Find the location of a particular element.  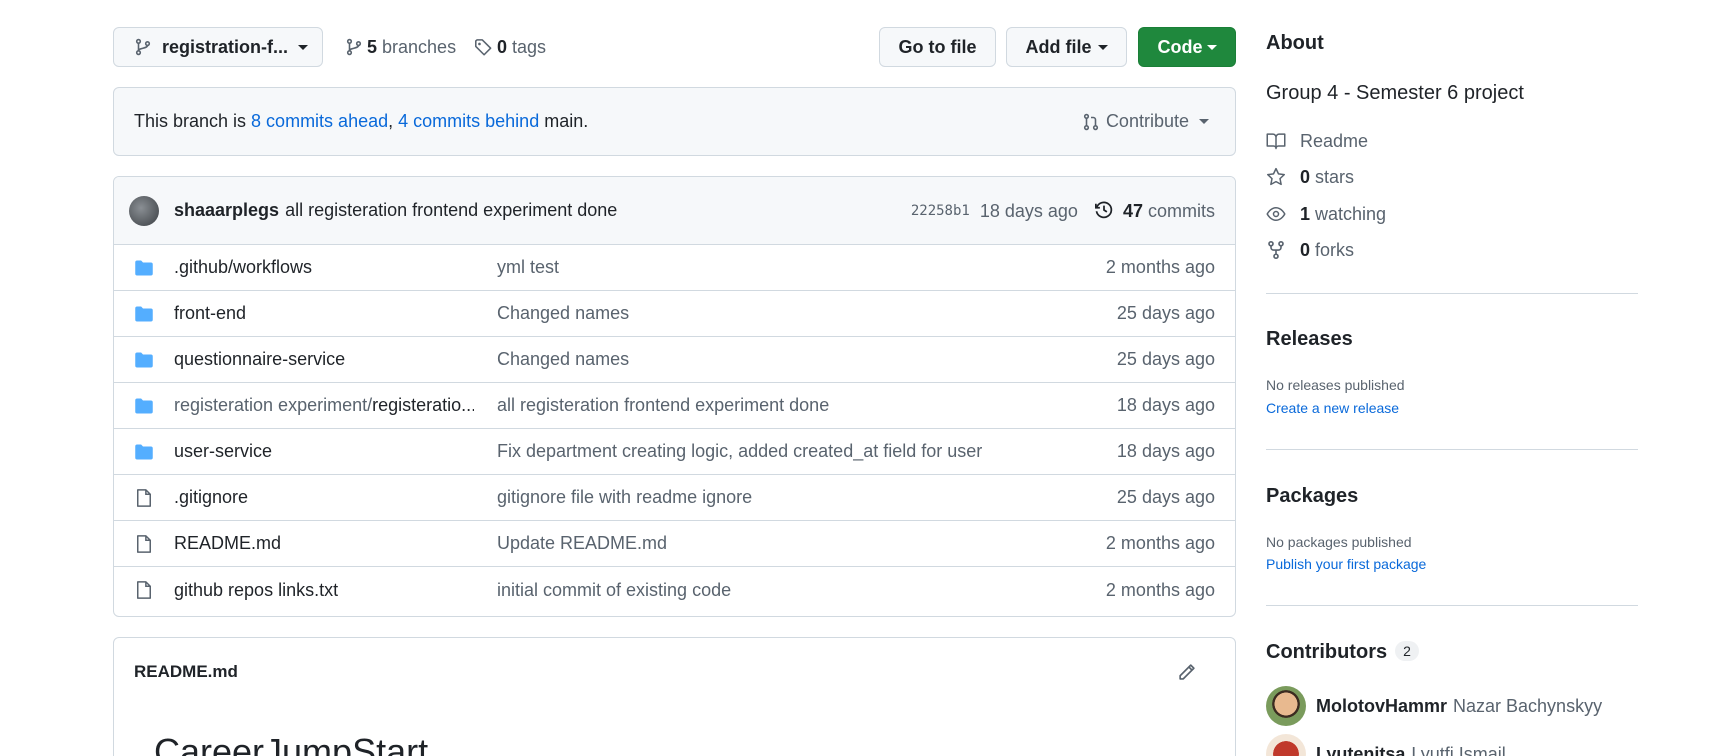

branches-label: branches is located at coordinates (419, 46).